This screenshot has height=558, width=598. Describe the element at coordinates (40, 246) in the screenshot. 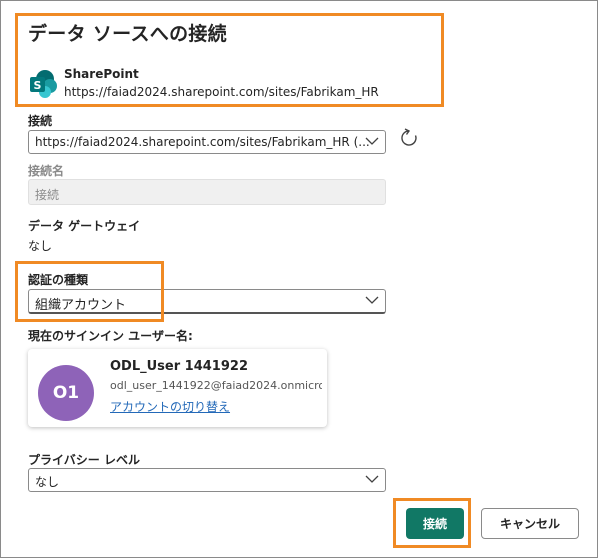

I see `gateway-value: なし` at that location.